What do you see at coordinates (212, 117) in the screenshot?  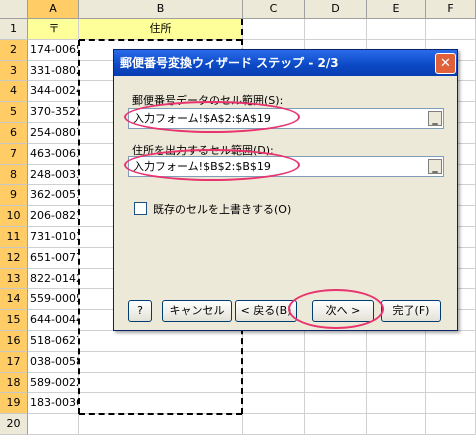 I see `zip-range-highlight` at bounding box center [212, 117].